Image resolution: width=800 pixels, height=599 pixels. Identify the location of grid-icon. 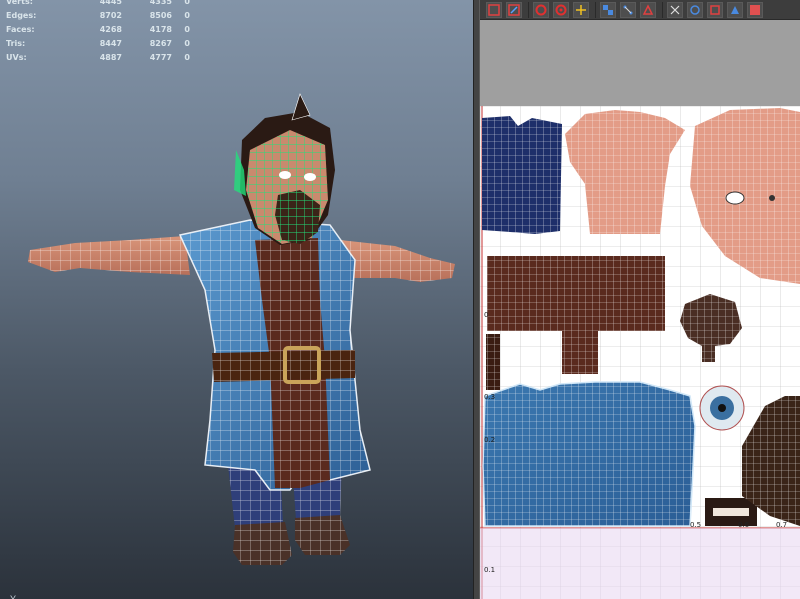
(608, 9).